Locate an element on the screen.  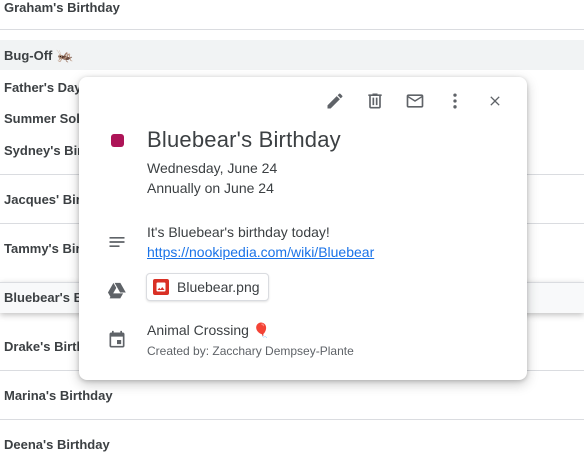
calendar-name: Animal Crossing 🎈 is located at coordinates (209, 330).